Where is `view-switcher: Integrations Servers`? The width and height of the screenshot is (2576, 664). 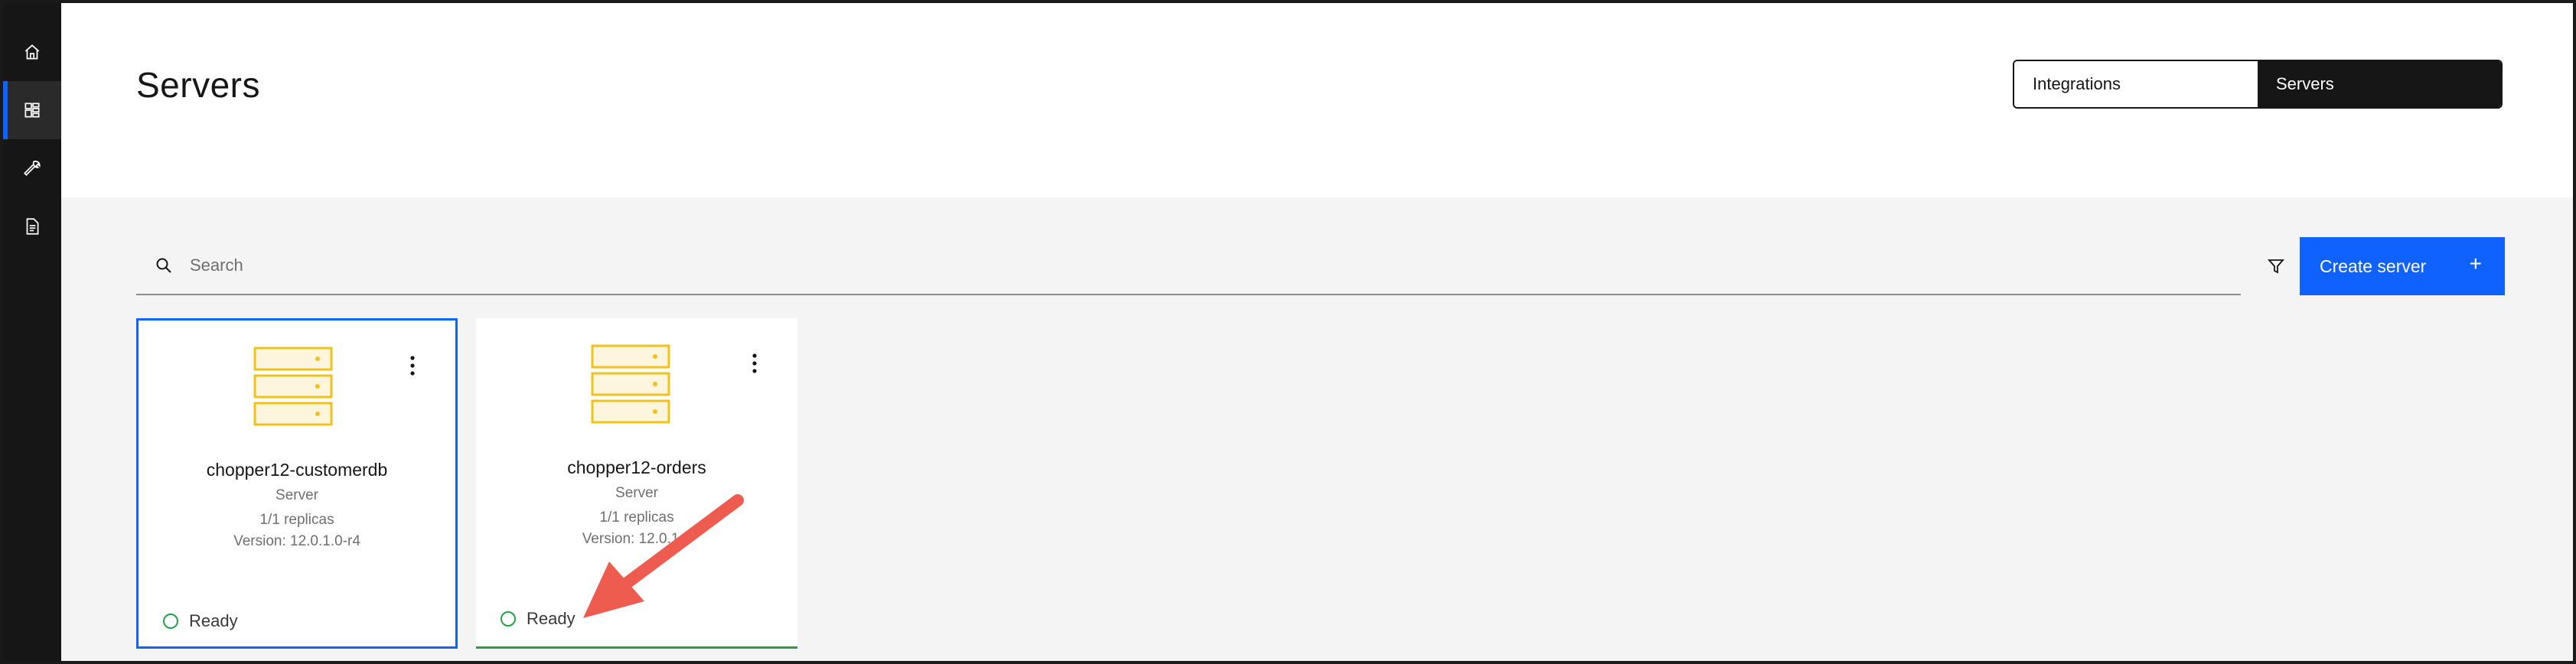 view-switcher: Integrations Servers is located at coordinates (2258, 85).